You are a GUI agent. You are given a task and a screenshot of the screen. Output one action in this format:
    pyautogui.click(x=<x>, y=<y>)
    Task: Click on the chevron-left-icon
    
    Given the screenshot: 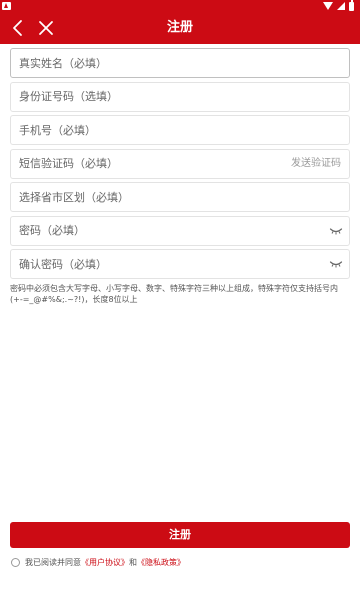 What is the action you would take?
    pyautogui.click(x=17, y=28)
    